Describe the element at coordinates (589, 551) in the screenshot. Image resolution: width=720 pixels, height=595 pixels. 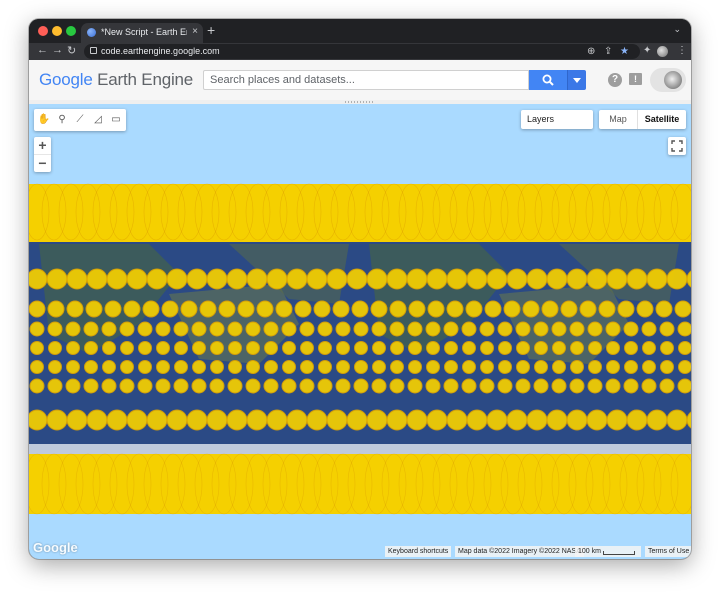
I see `scale-label: 100 km` at that location.